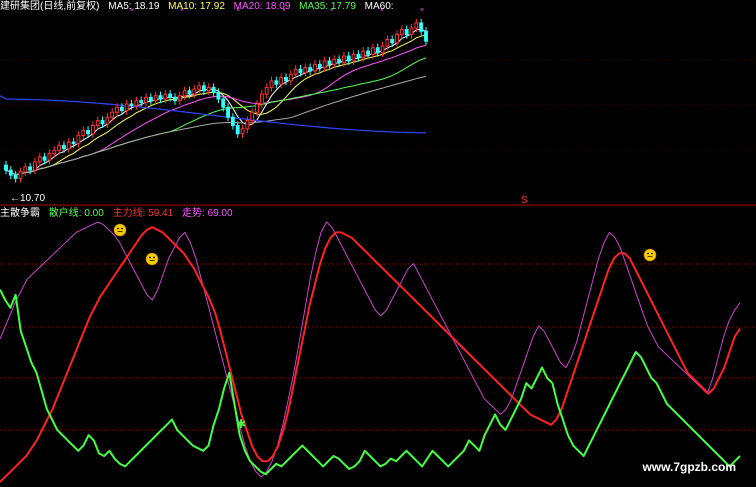 The image size is (756, 487). I want to click on bottom-panel-header: 主散争霸 散户线: 0.00 主力线: 59.41 走势: 69.00, so click(119, 214).